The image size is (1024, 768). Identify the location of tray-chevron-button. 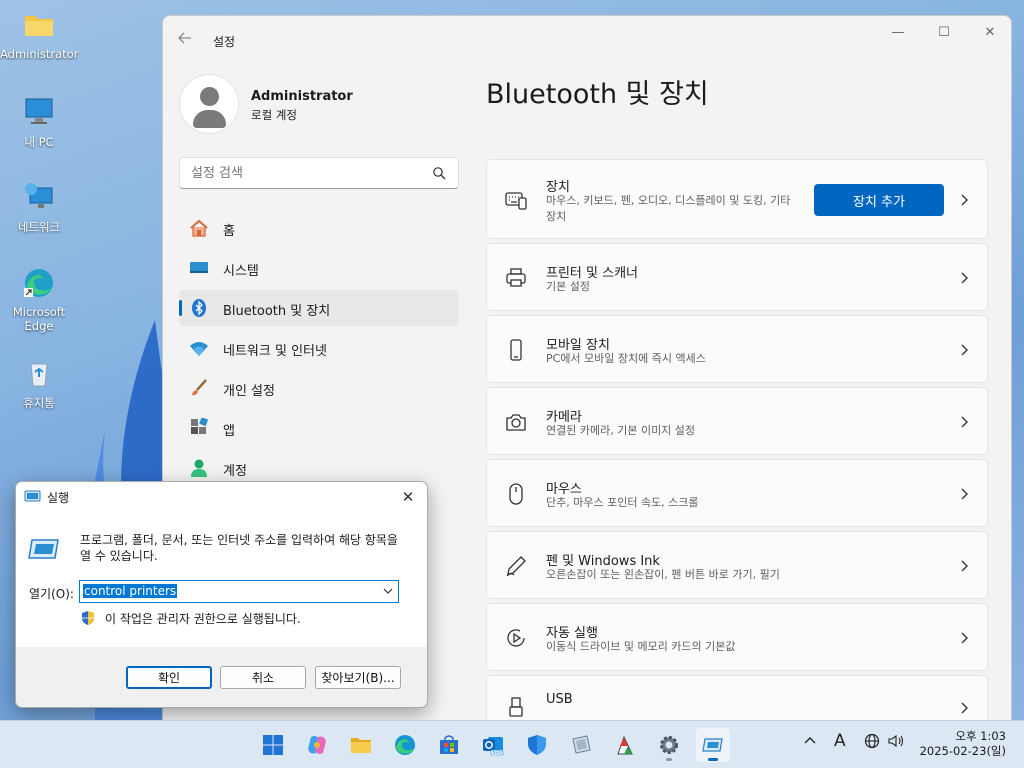
(810, 742).